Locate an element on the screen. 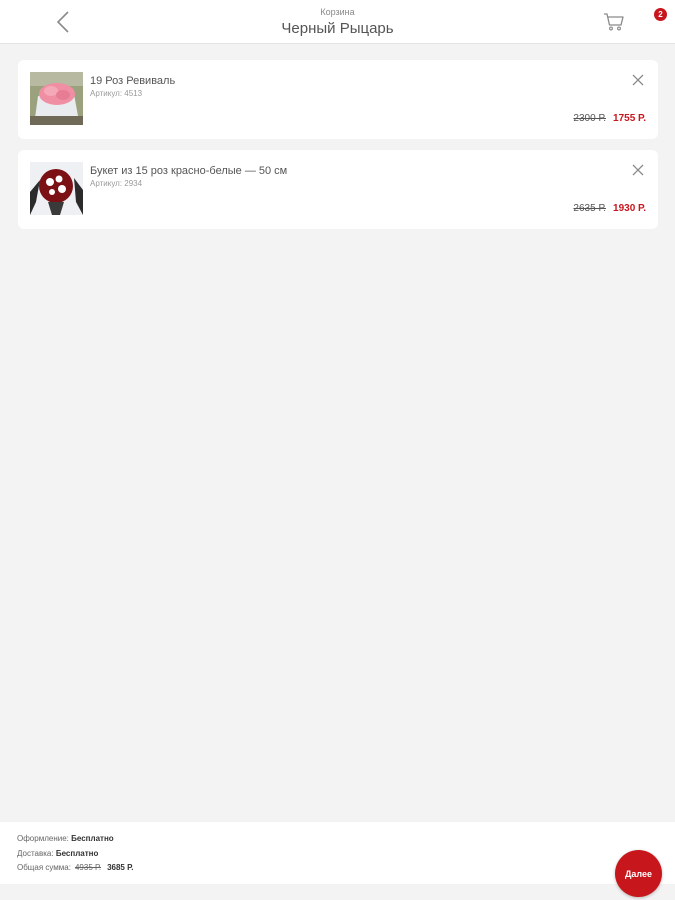  checkout-fee-value: Бесплатно is located at coordinates (92, 838).